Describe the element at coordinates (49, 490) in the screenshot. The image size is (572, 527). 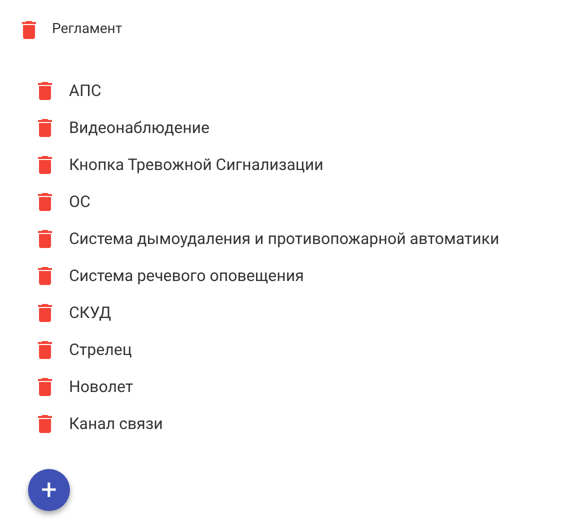
I see `add-button: +` at that location.